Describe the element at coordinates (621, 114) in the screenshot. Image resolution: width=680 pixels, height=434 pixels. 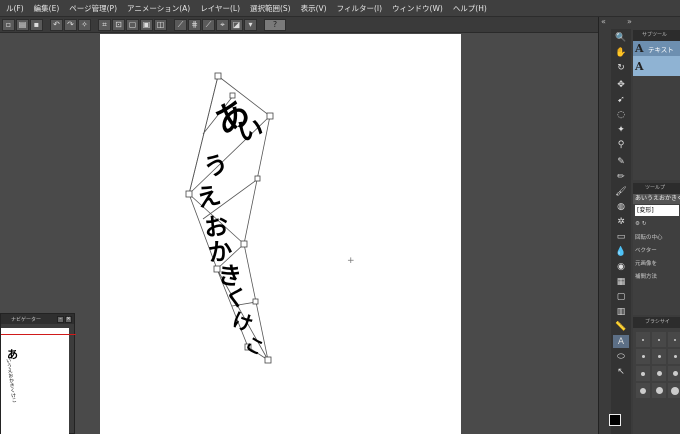
I see `lasso-icon: ◌` at that location.